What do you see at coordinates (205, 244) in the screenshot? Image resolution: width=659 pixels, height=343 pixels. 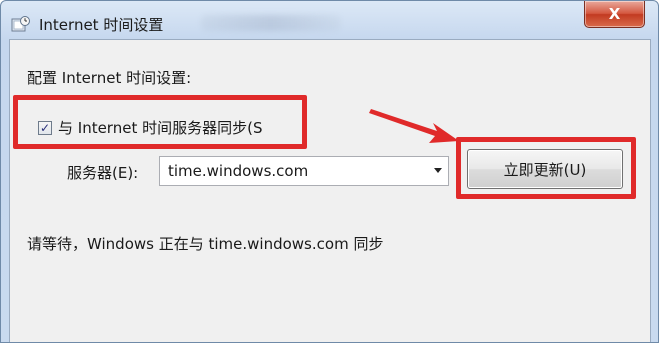 I see `status-message: 请等待，Windows 正在与 time.windows.com 同步` at bounding box center [205, 244].